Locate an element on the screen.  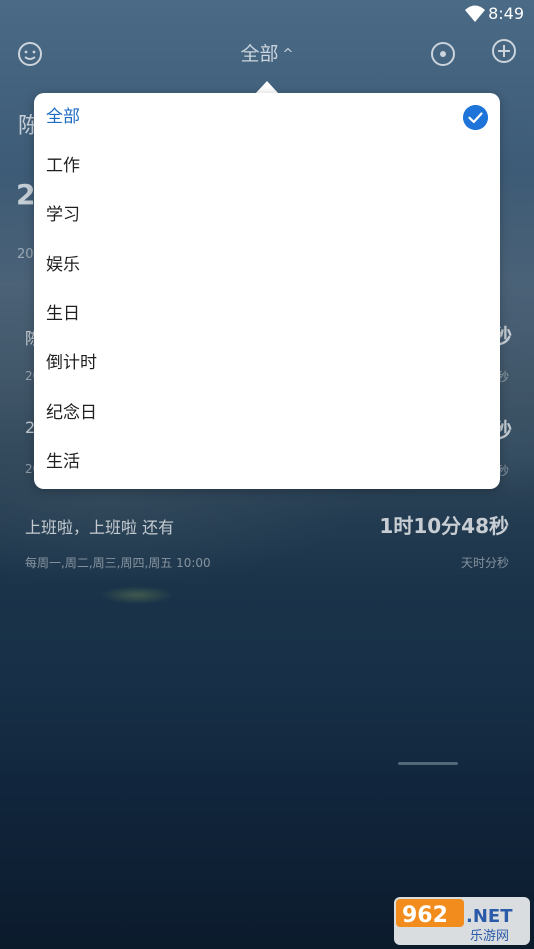
event-unit: 天时分秒 is located at coordinates (484, 563).